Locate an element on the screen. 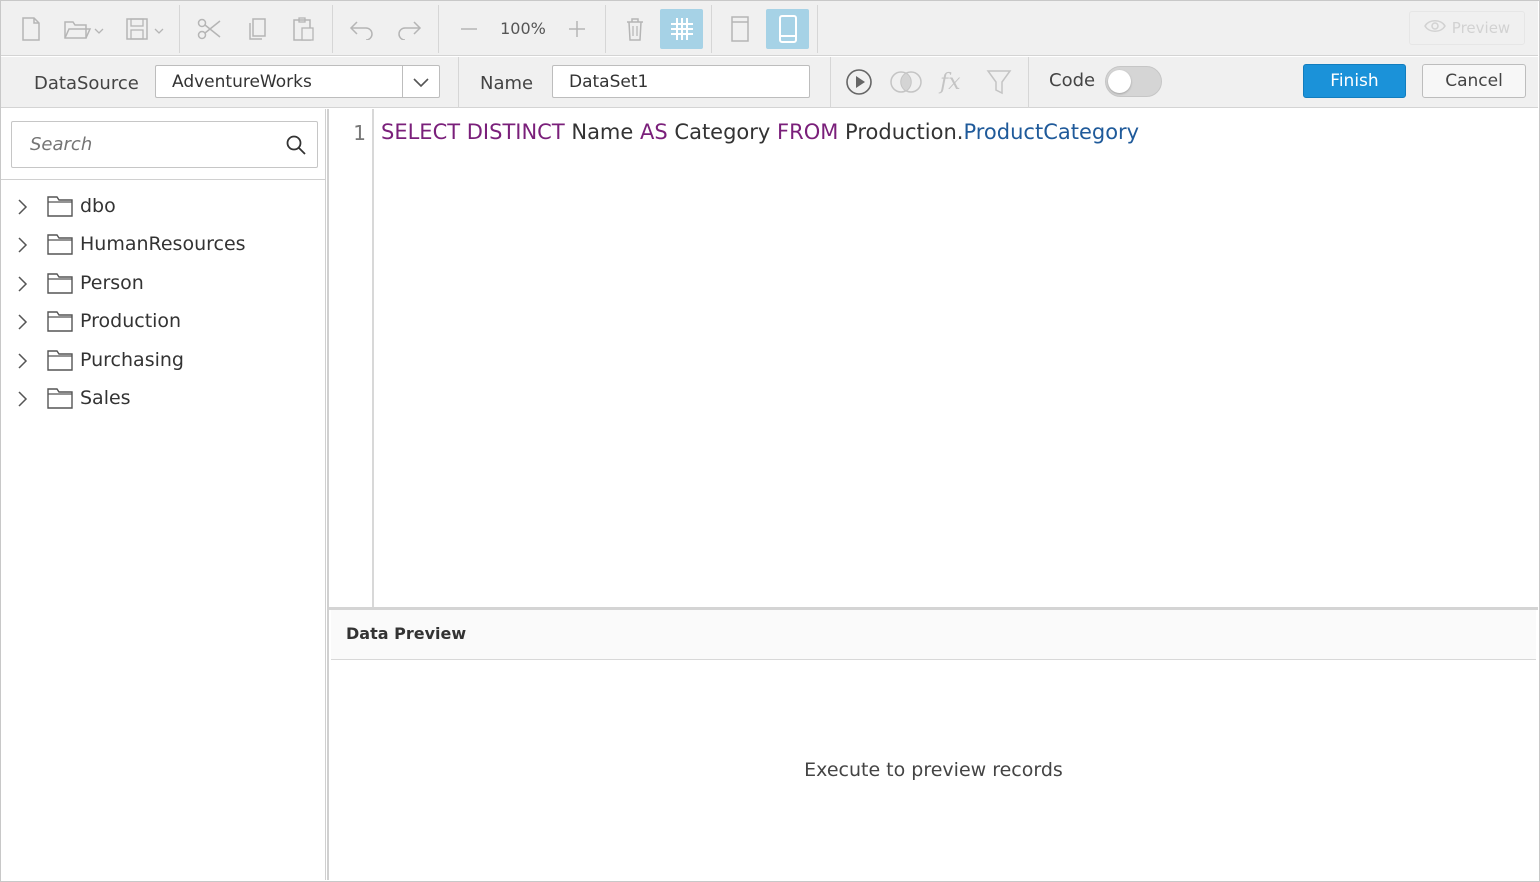  function-icon: fx is located at coordinates (953, 82).